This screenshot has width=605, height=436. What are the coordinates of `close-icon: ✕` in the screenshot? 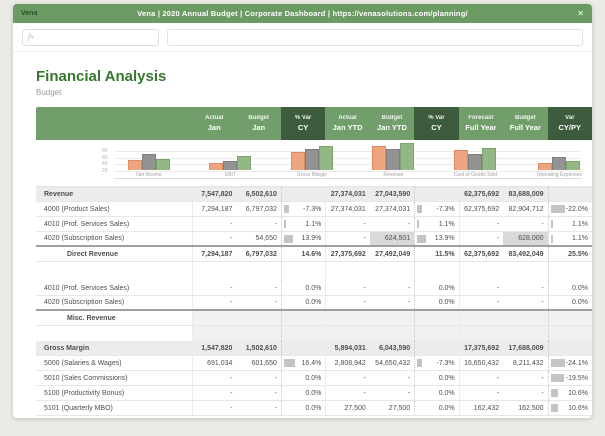 It's located at (539, 13).